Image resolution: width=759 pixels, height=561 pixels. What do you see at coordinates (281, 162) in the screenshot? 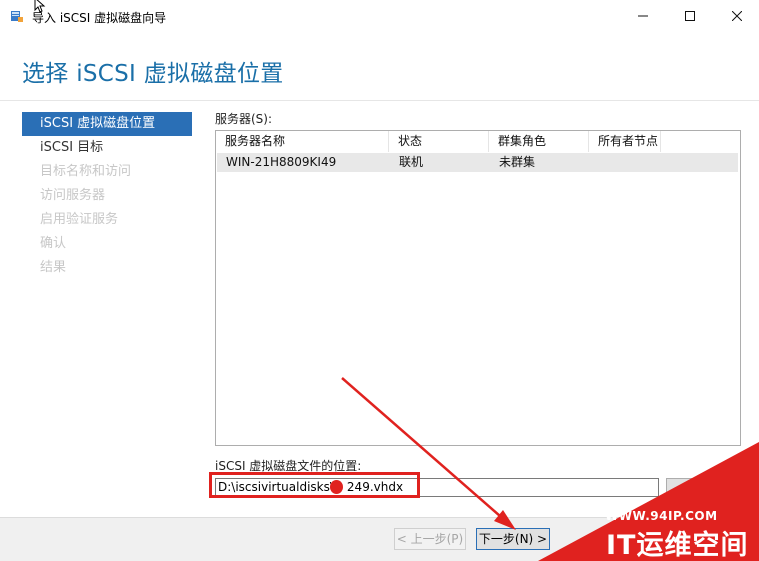
I see `cell-server-name: WIN-21H8809KI49` at bounding box center [281, 162].